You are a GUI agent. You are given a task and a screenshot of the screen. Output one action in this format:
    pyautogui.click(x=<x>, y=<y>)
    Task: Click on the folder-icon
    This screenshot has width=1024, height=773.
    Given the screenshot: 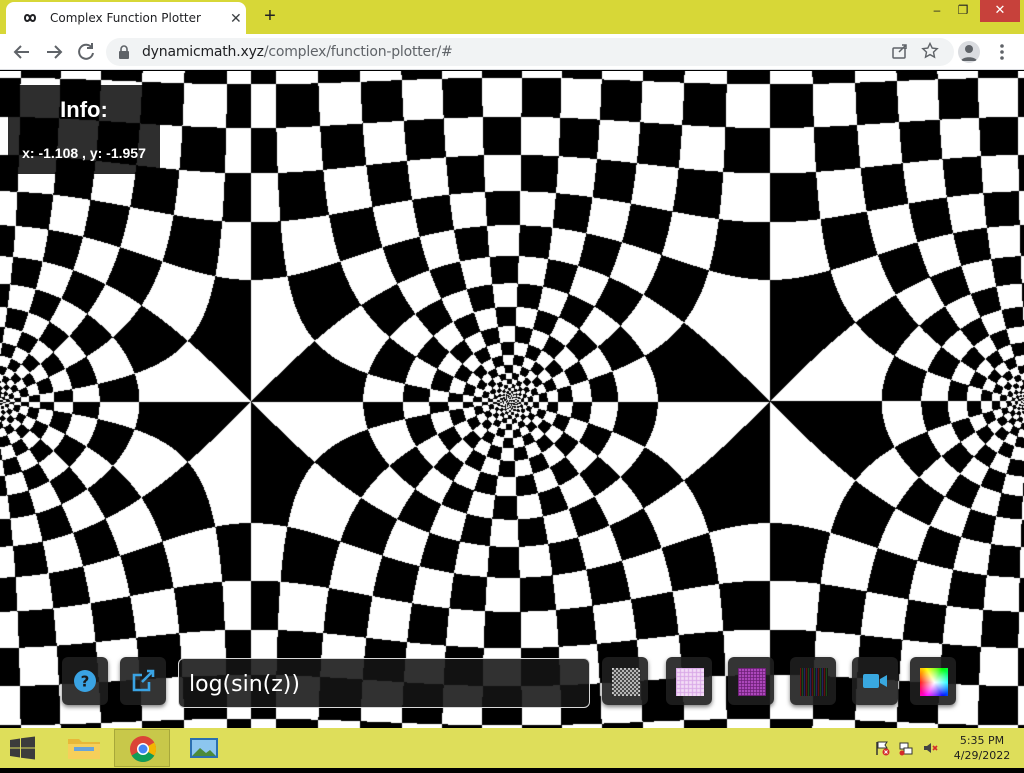 What is the action you would take?
    pyautogui.click(x=84, y=749)
    